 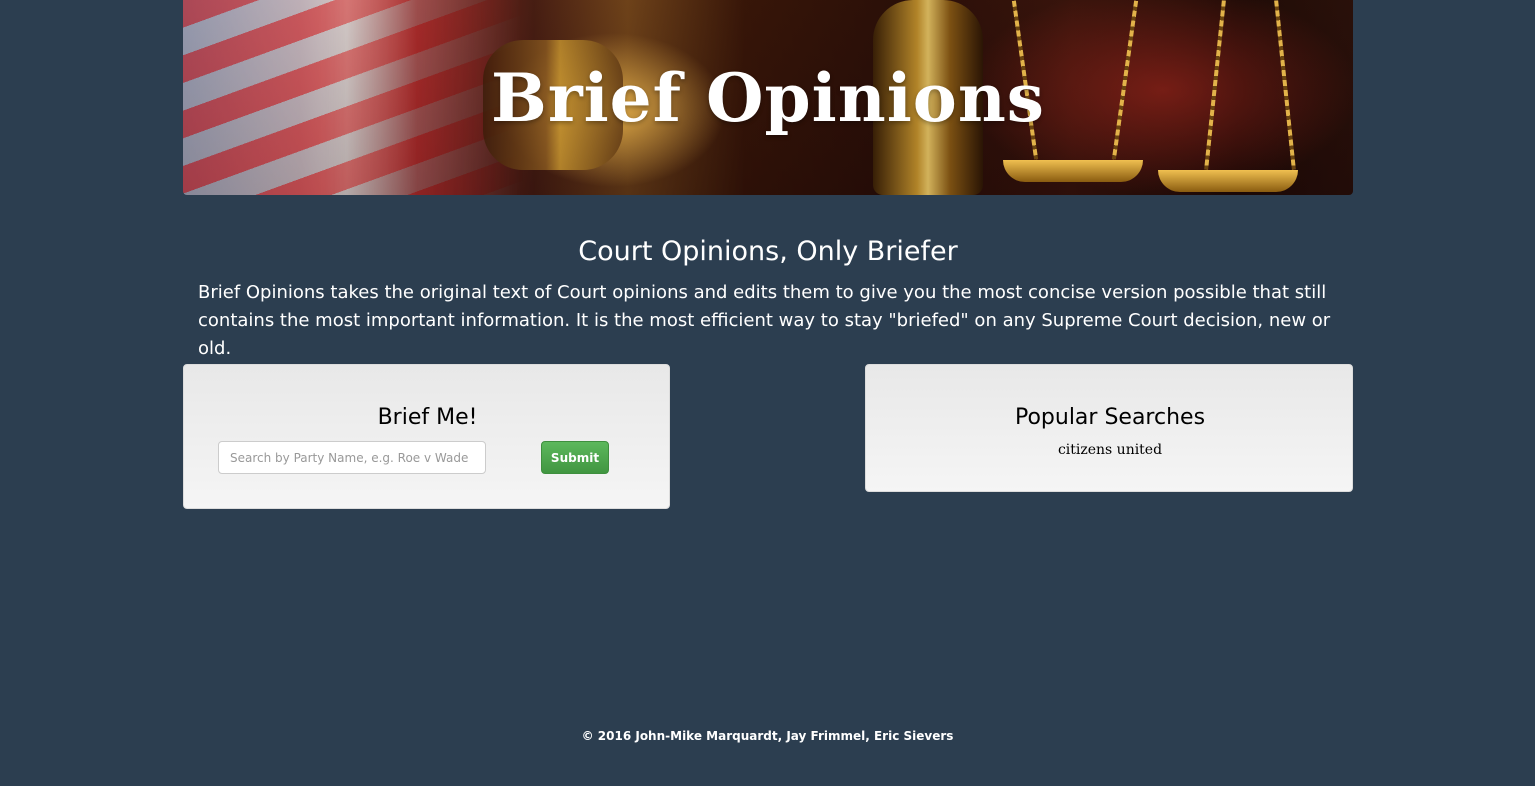 I want to click on search-panel: Brief Me! Submit, so click(x=426, y=436).